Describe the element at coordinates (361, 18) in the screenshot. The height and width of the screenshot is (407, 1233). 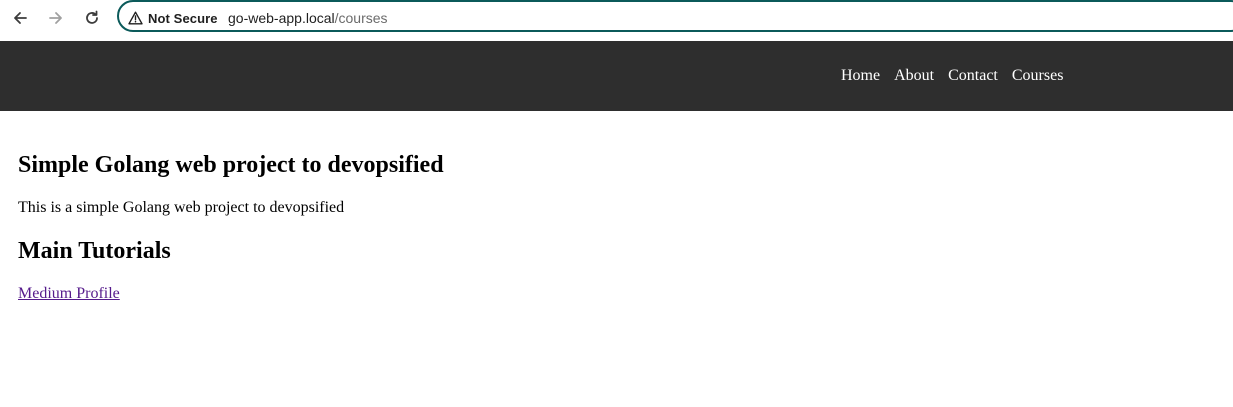
I see `url-path: /courses` at that location.